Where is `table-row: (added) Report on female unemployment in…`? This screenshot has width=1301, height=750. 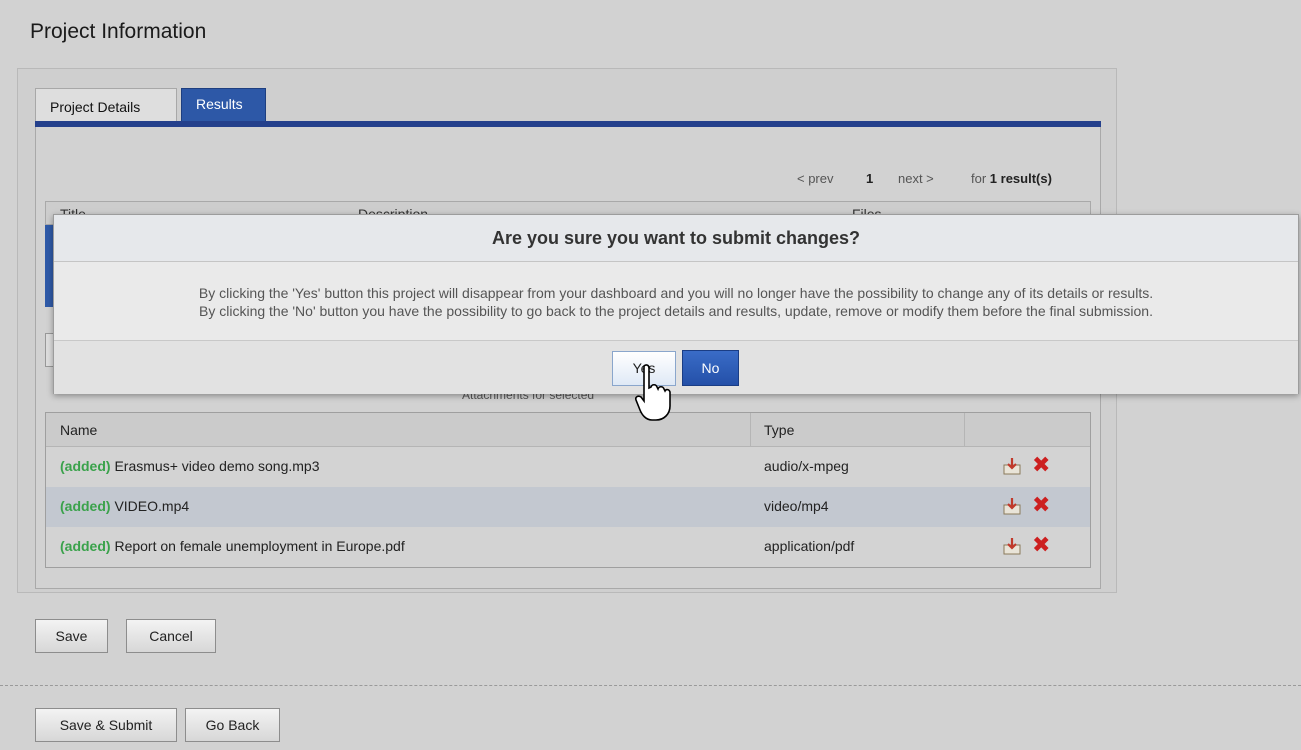
table-row: (added) Report on female unemployment in… is located at coordinates (568, 547).